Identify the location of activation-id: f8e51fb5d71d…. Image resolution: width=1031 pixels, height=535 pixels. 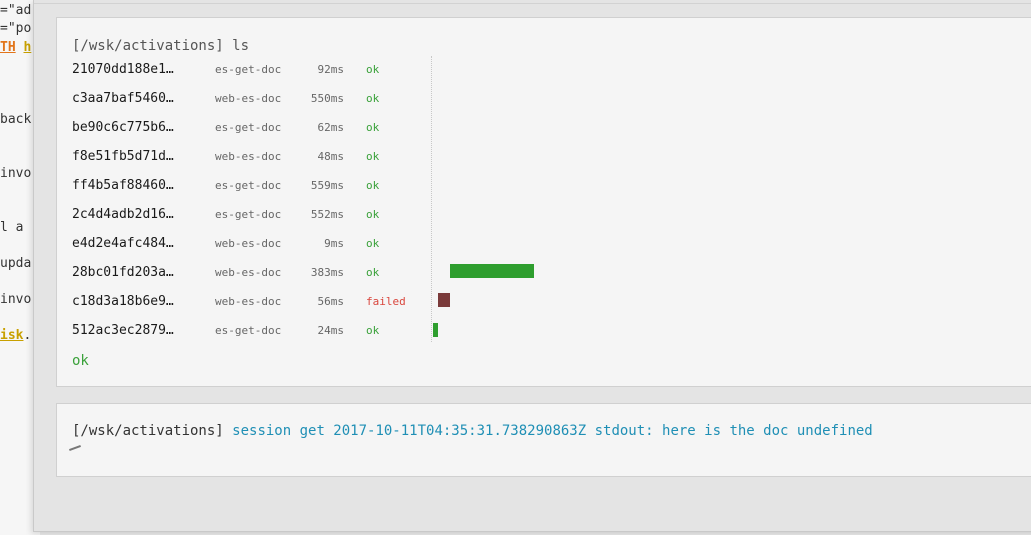
(123, 156).